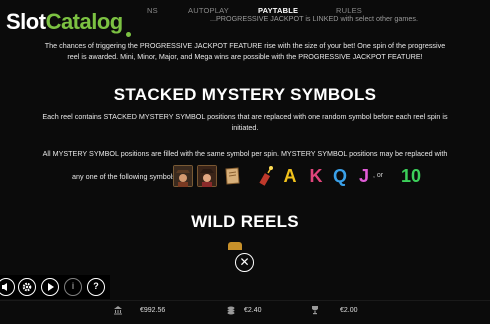 The width and height of the screenshot is (490, 324). Describe the element at coordinates (27, 287) in the screenshot. I see `gear-icon` at that location.